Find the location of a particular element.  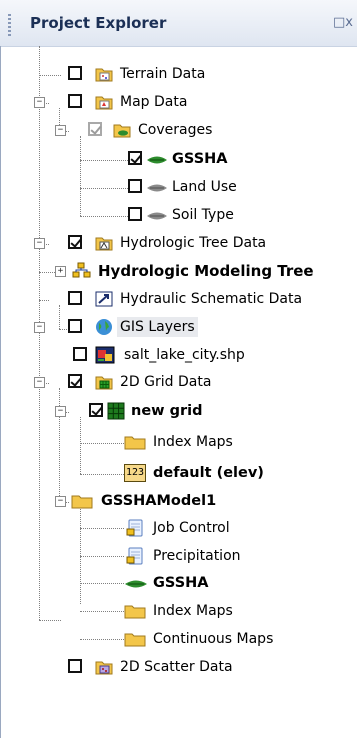

gis-layers-checkbox is located at coordinates (75, 326).